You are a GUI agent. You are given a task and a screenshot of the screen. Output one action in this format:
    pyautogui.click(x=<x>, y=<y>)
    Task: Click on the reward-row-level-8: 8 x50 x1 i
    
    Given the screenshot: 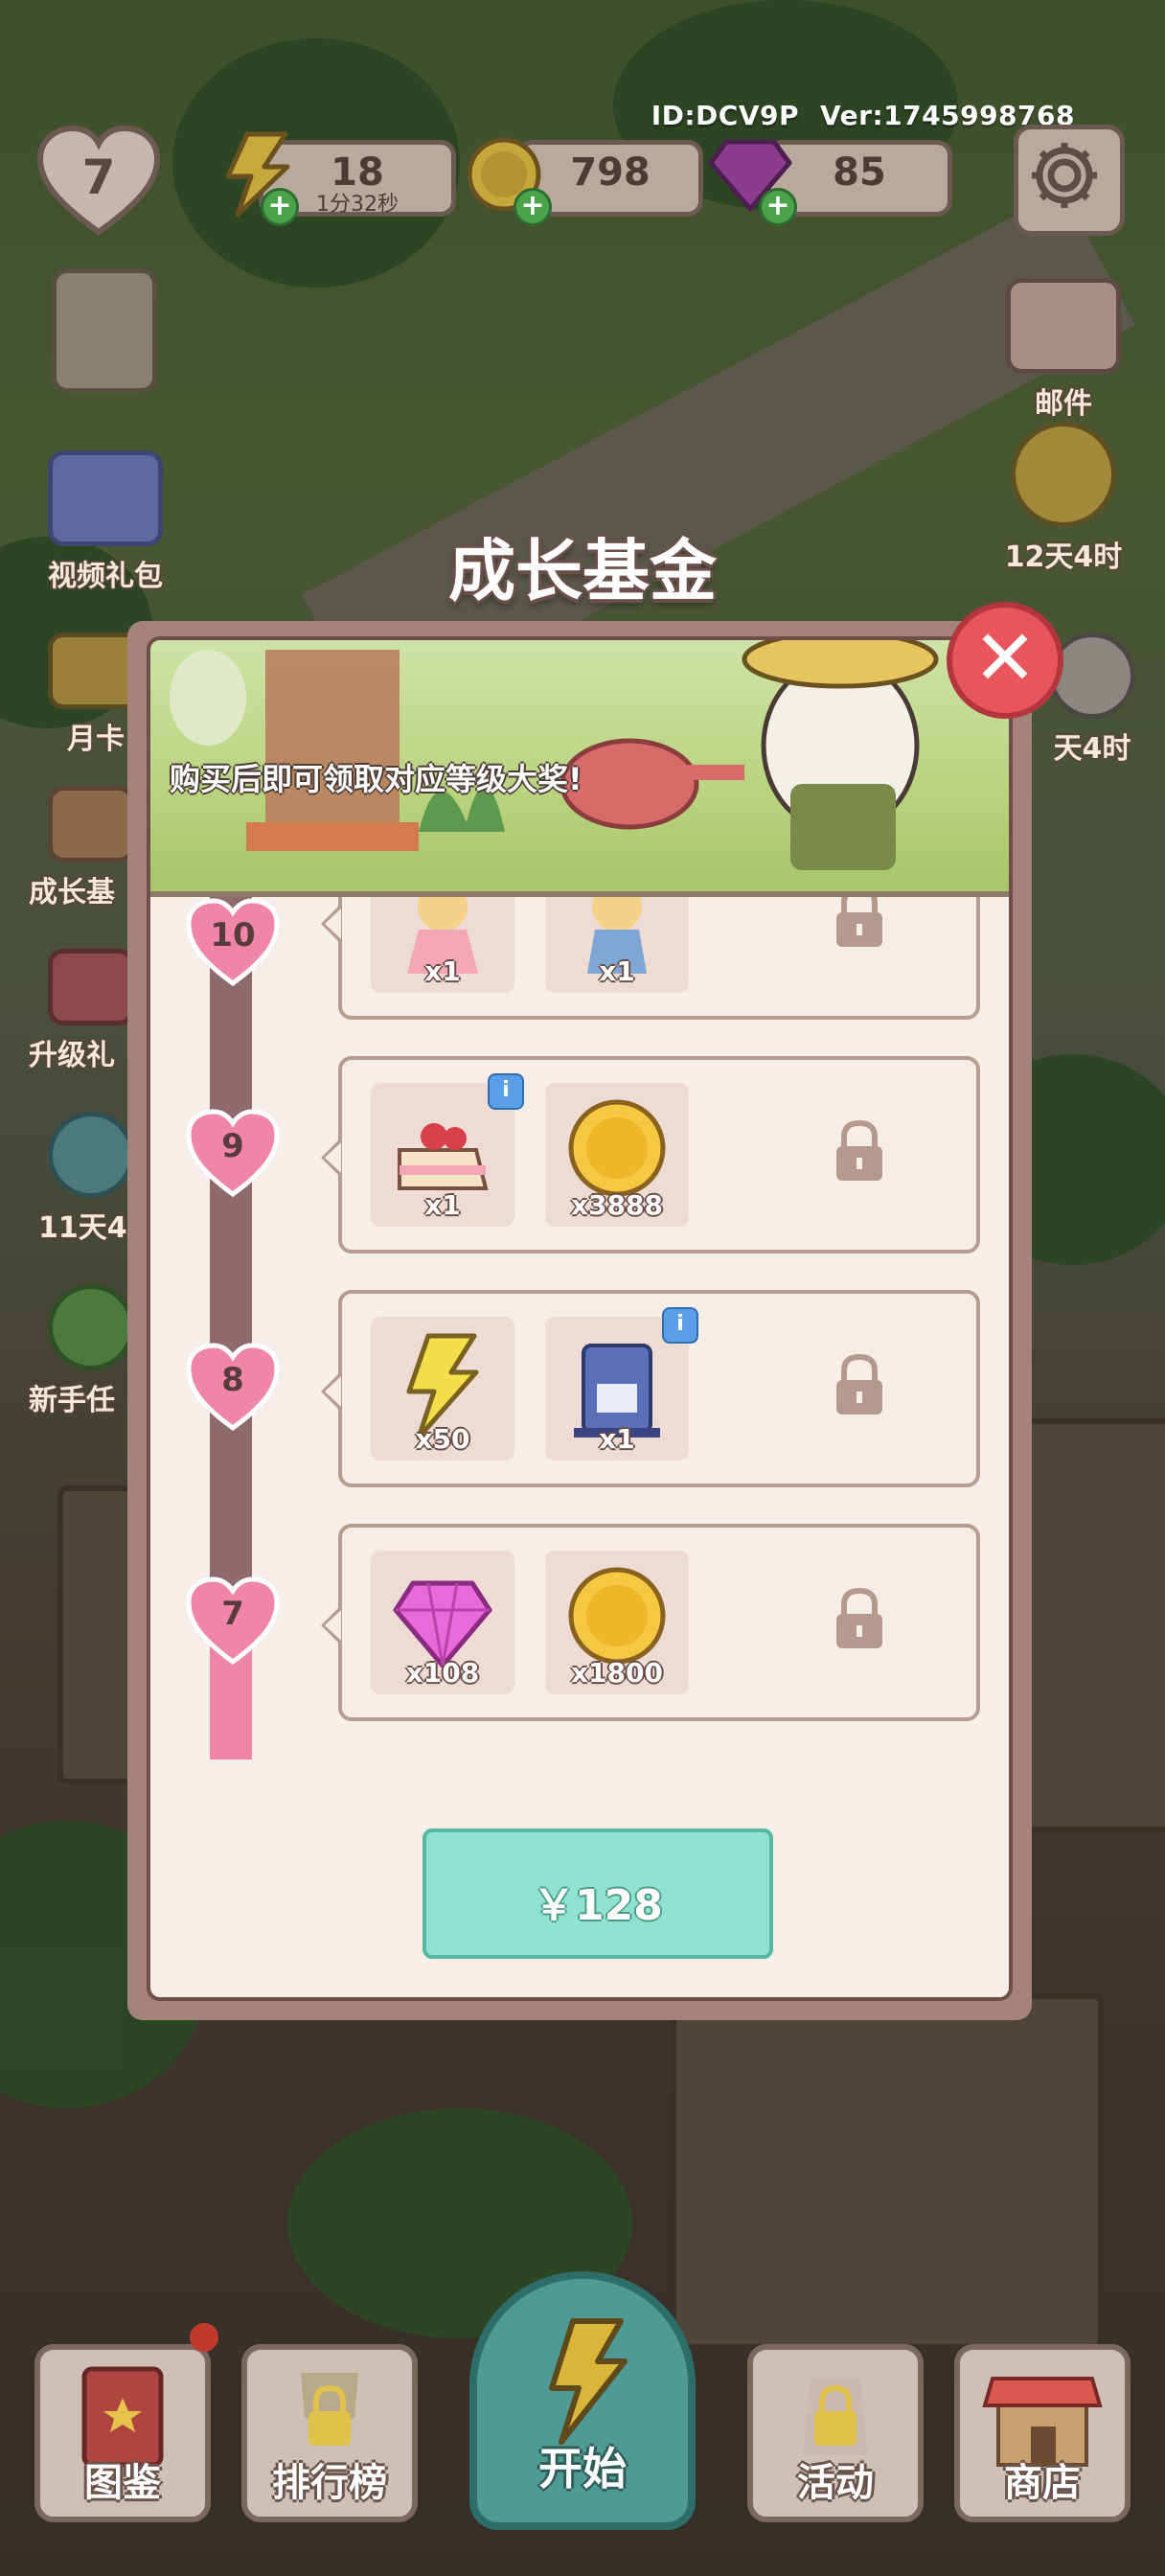 What is the action you would take?
    pyautogui.click(x=580, y=1391)
    